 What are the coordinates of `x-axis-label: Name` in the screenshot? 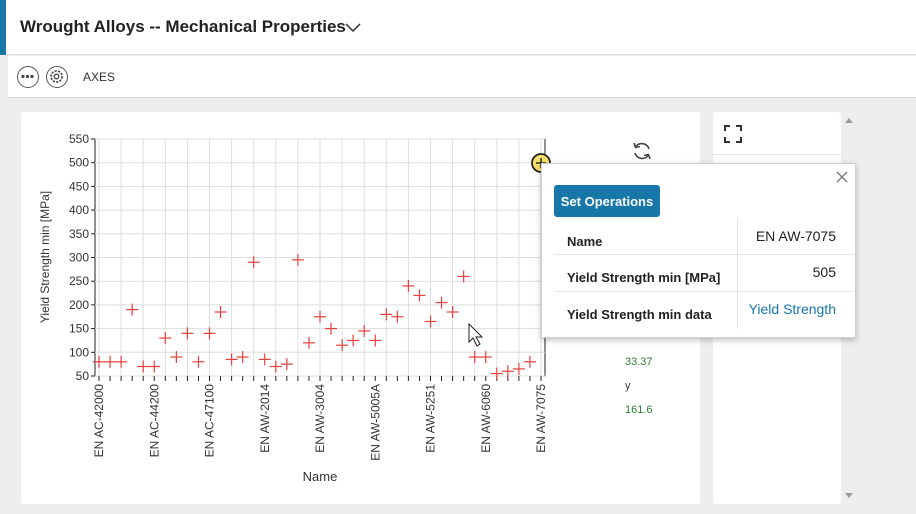 It's located at (320, 476).